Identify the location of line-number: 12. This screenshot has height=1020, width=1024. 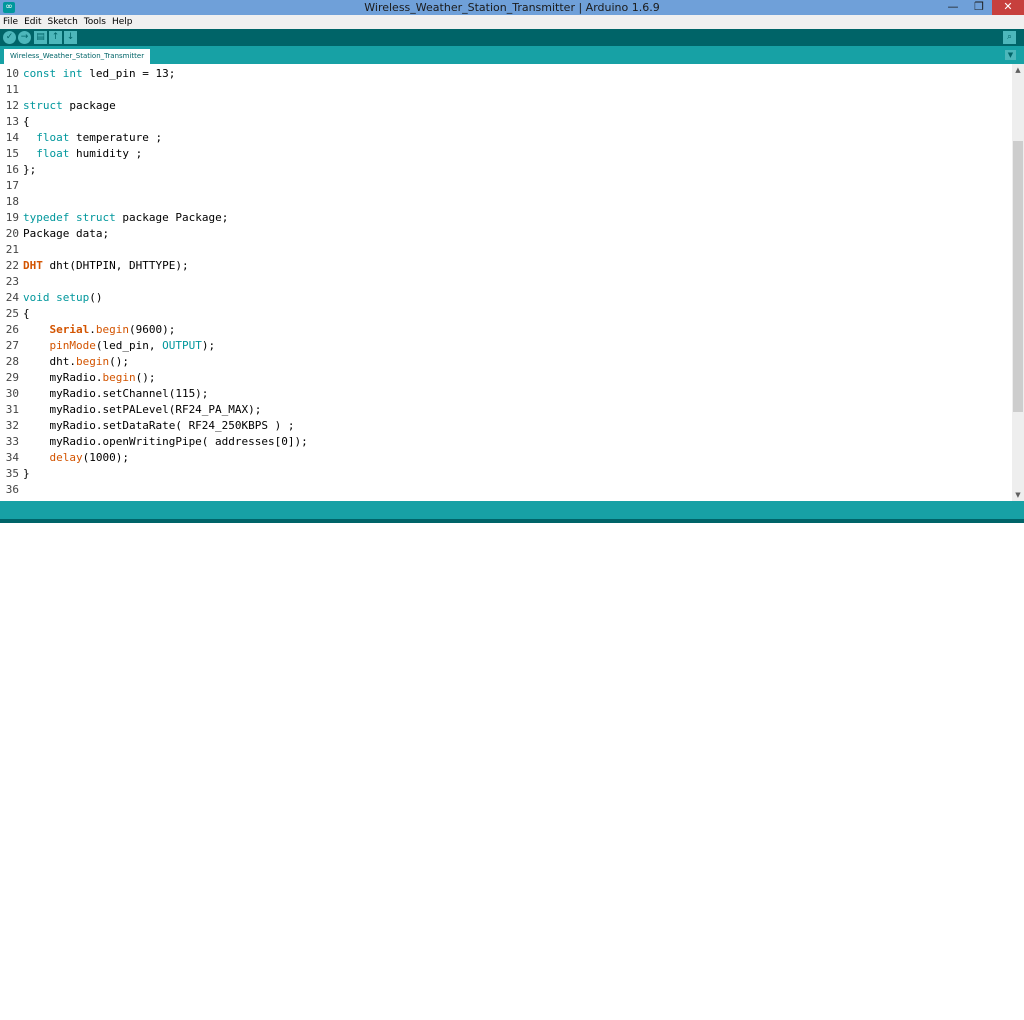
(12, 105).